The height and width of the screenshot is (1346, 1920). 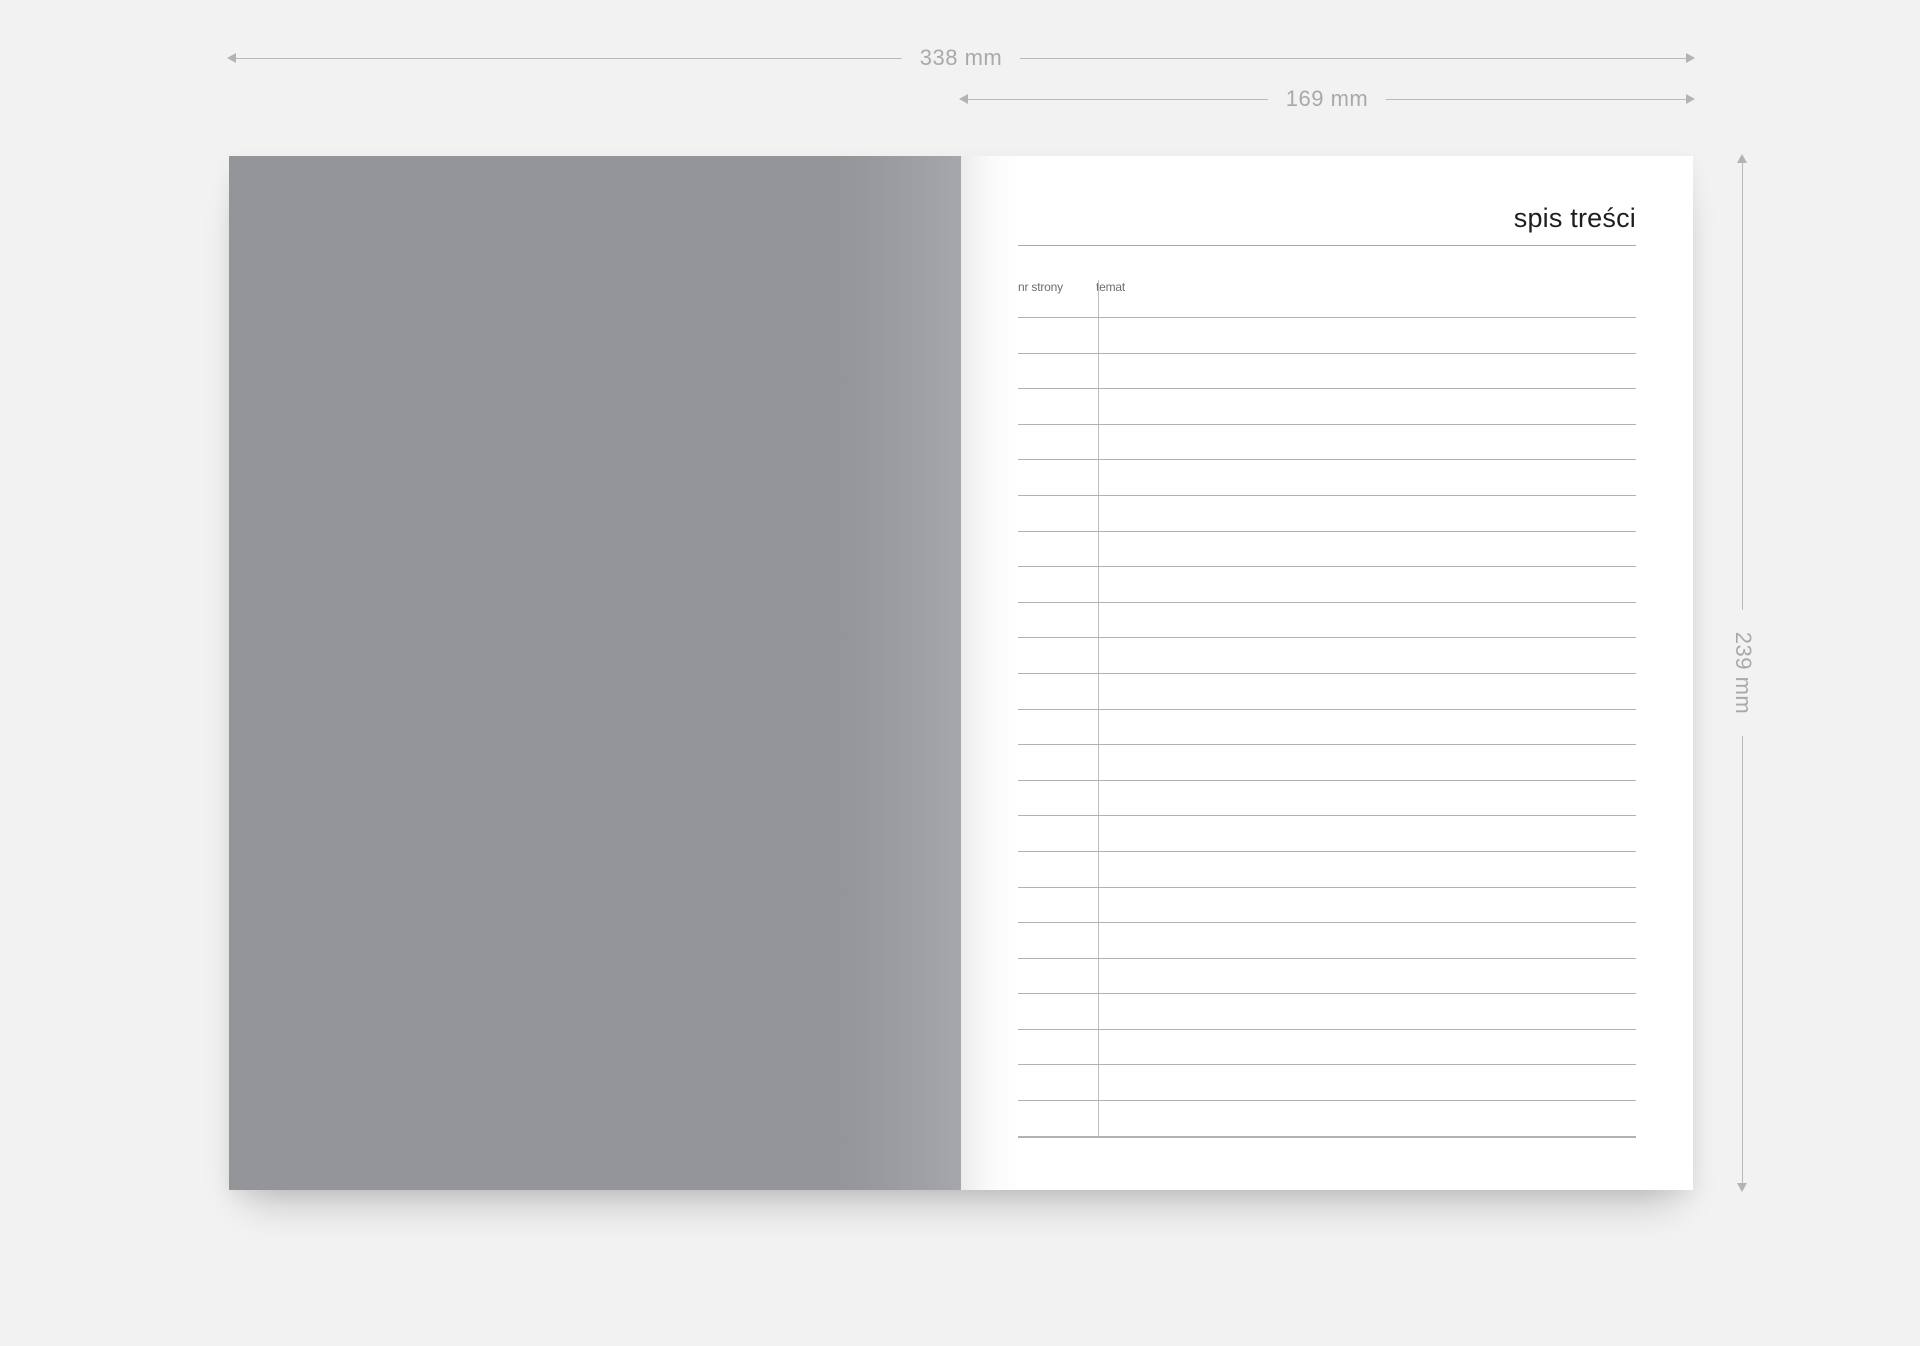 I want to click on page-width-dimension: 169 mm, so click(x=1327, y=99).